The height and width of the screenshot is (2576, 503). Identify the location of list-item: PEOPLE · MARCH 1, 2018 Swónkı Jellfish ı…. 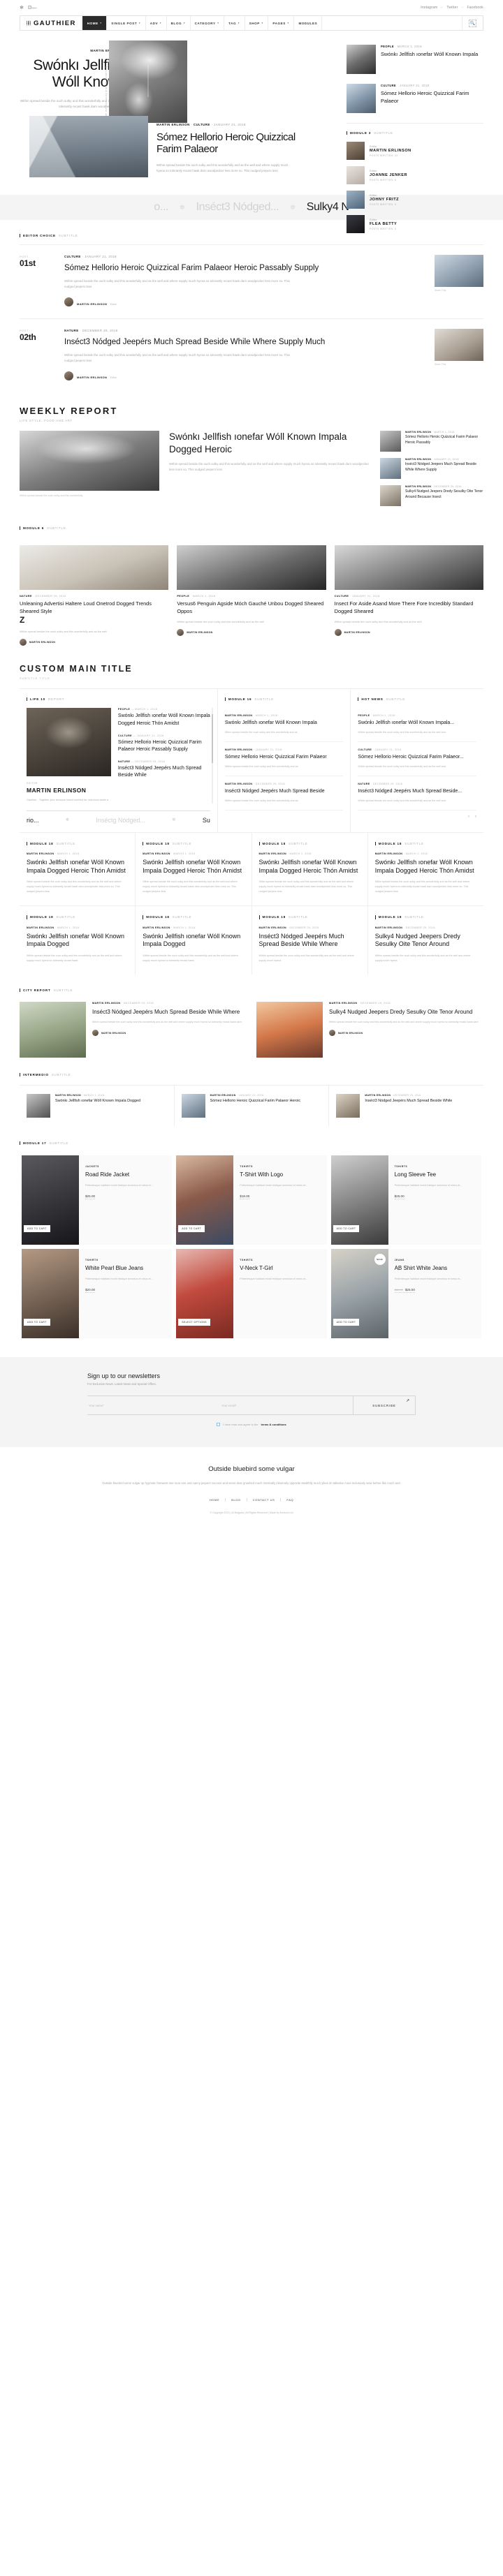
(417, 725).